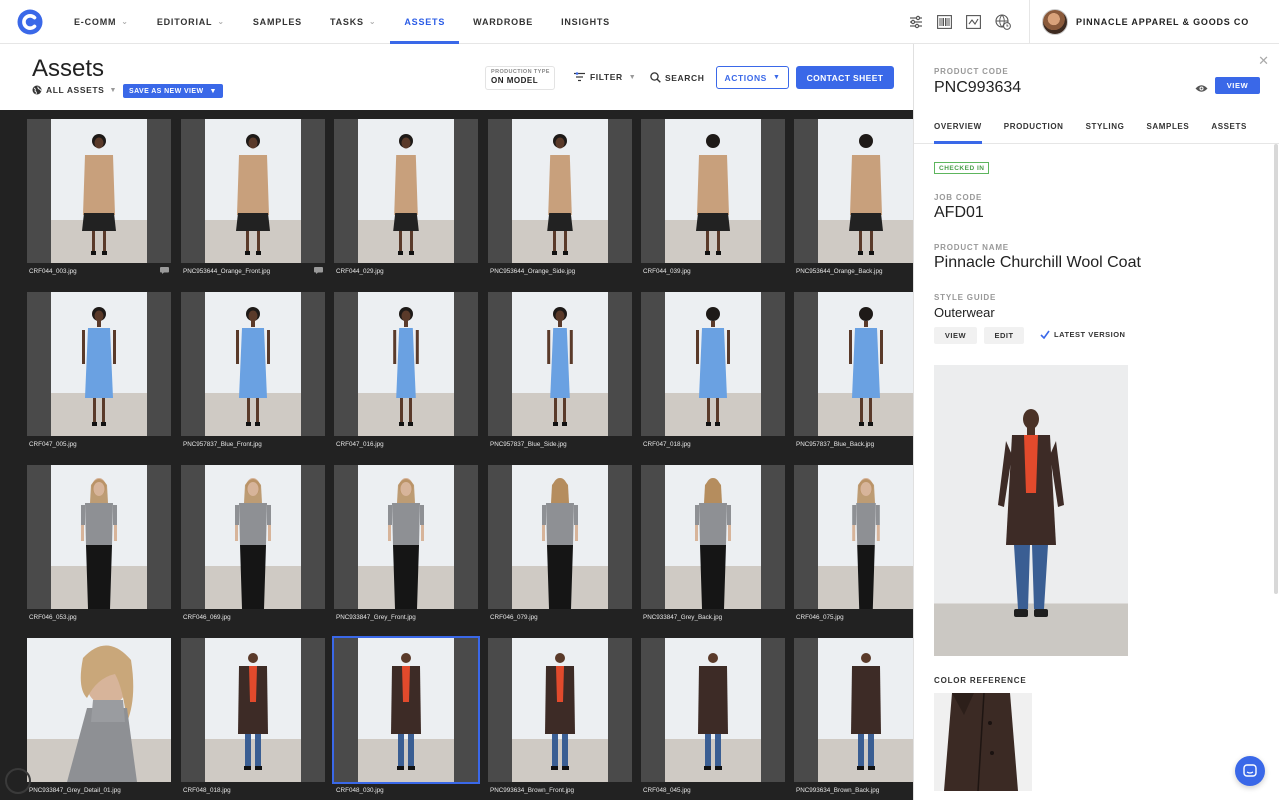 This screenshot has height=800, width=1279. What do you see at coordinates (1237, 85) in the screenshot?
I see `view-product-button: VIEW` at bounding box center [1237, 85].